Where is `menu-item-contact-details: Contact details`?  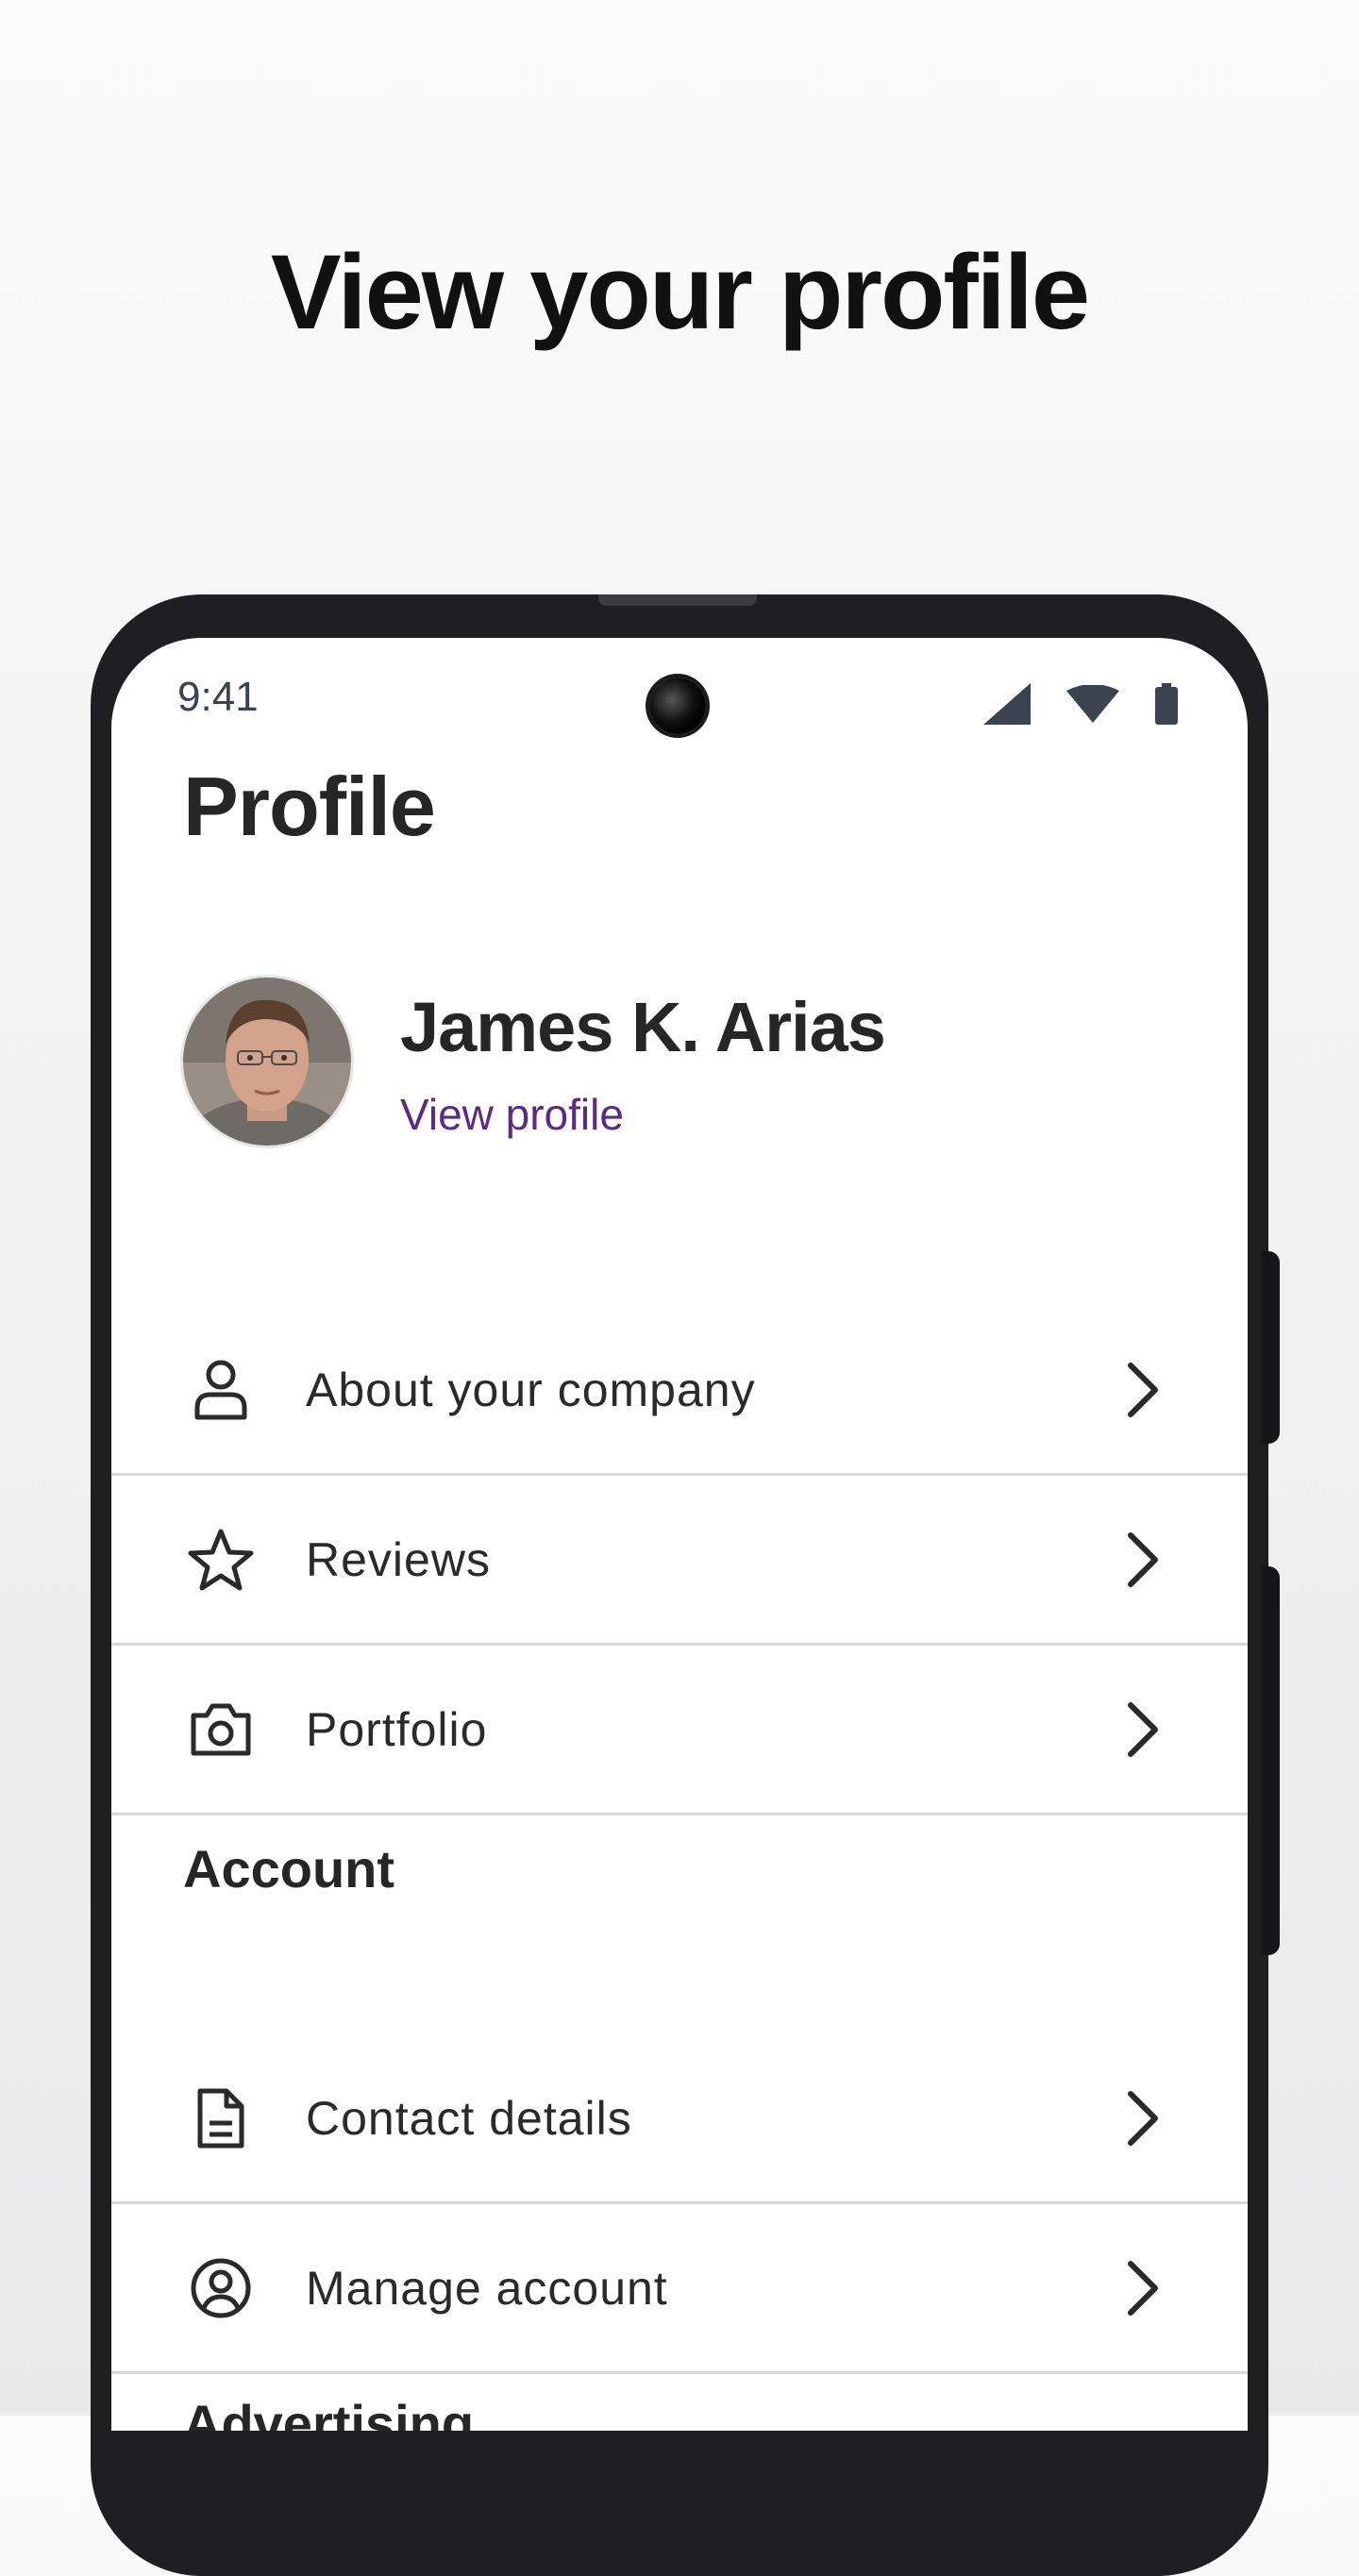 menu-item-contact-details: Contact details is located at coordinates (679, 2119).